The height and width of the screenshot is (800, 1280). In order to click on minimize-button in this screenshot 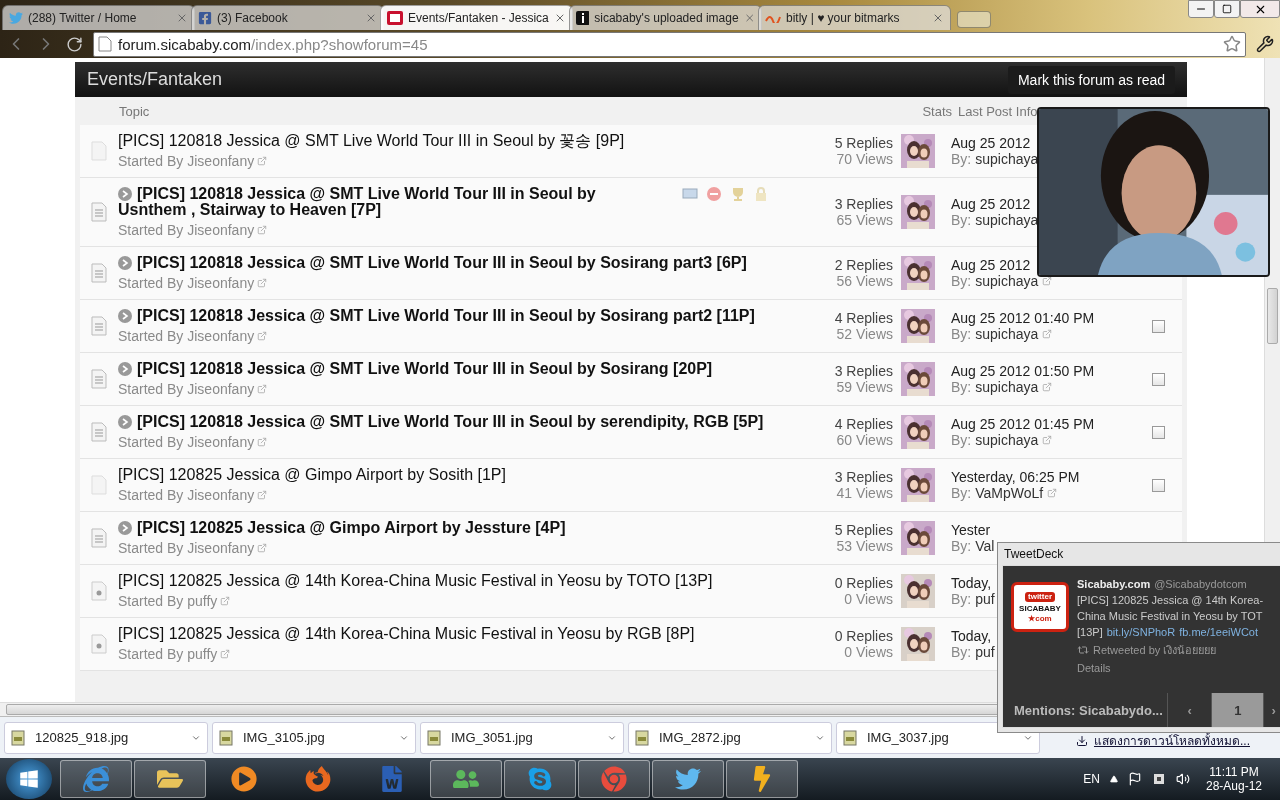, I will do `click(1201, 9)`.